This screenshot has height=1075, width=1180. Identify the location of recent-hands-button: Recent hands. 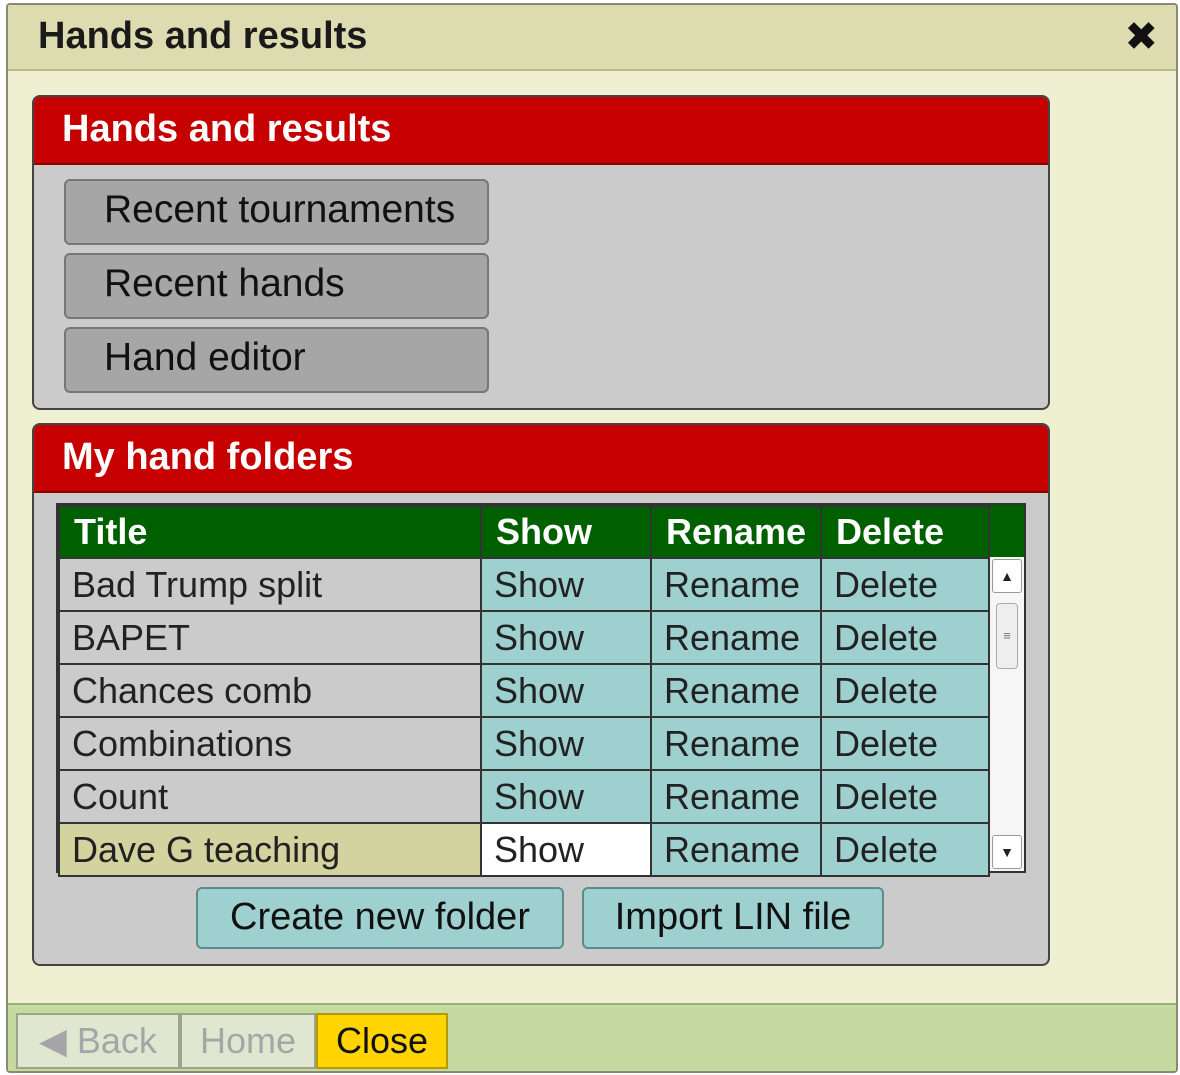
(276, 286).